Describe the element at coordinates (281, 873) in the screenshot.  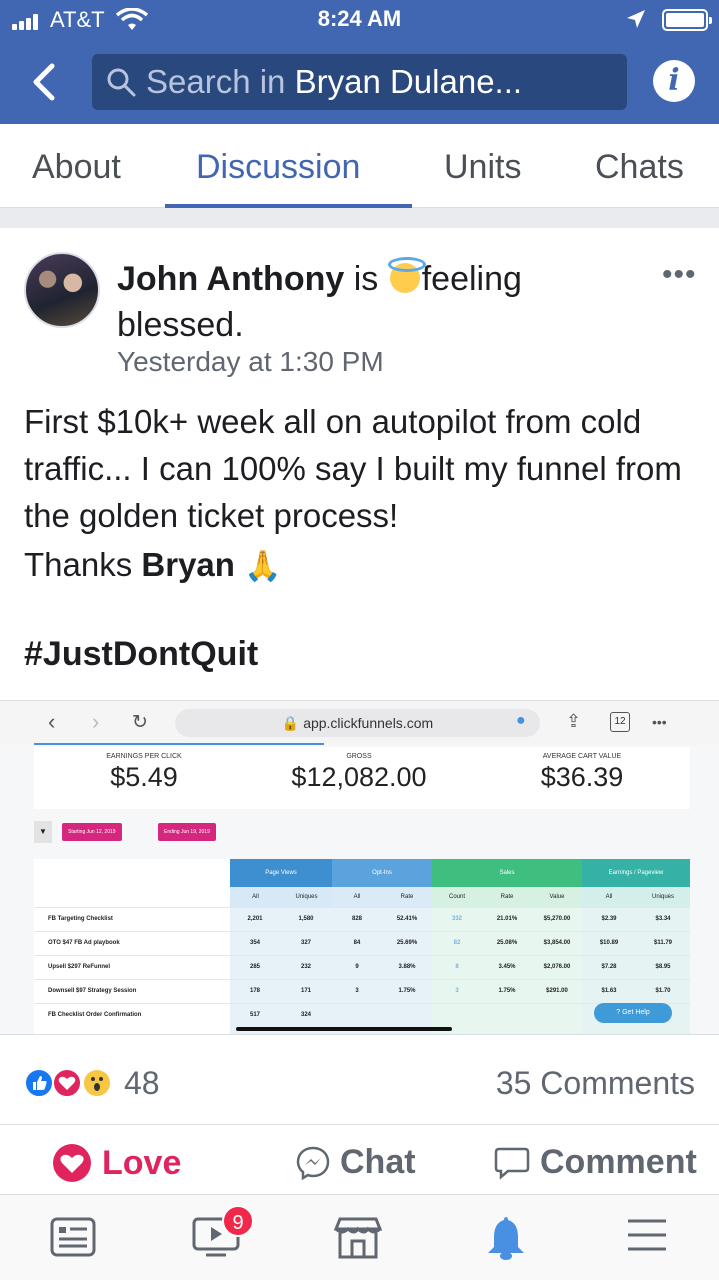
I see `header-page-views: Page Views` at that location.